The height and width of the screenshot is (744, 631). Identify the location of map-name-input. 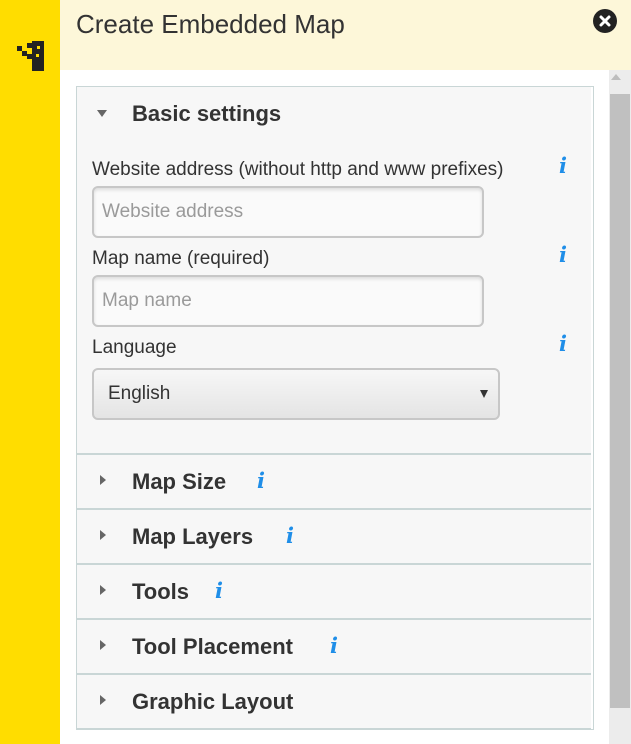
(288, 301).